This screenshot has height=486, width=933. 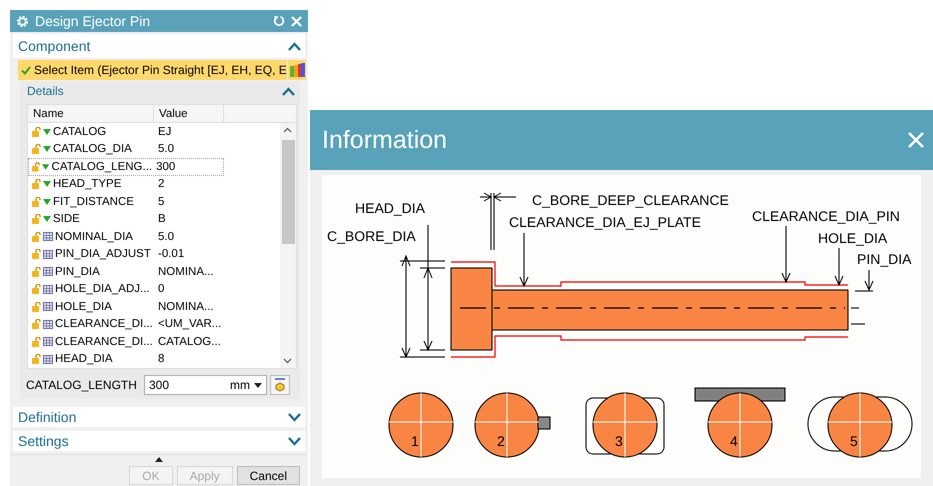 I want to click on property-value: 5, so click(x=161, y=202).